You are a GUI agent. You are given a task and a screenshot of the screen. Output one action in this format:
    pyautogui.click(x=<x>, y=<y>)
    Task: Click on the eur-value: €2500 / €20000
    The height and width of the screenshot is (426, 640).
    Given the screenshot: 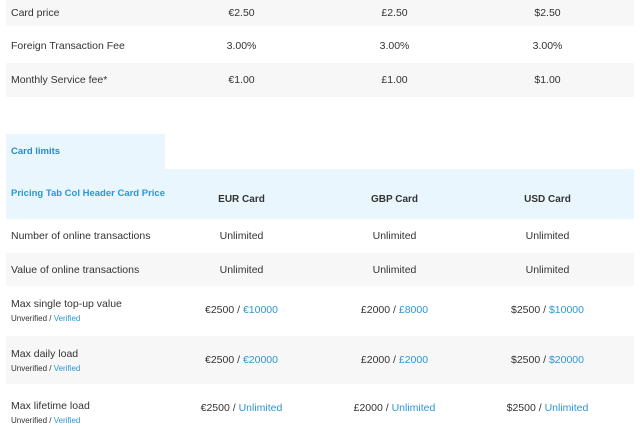 What is the action you would take?
    pyautogui.click(x=241, y=360)
    